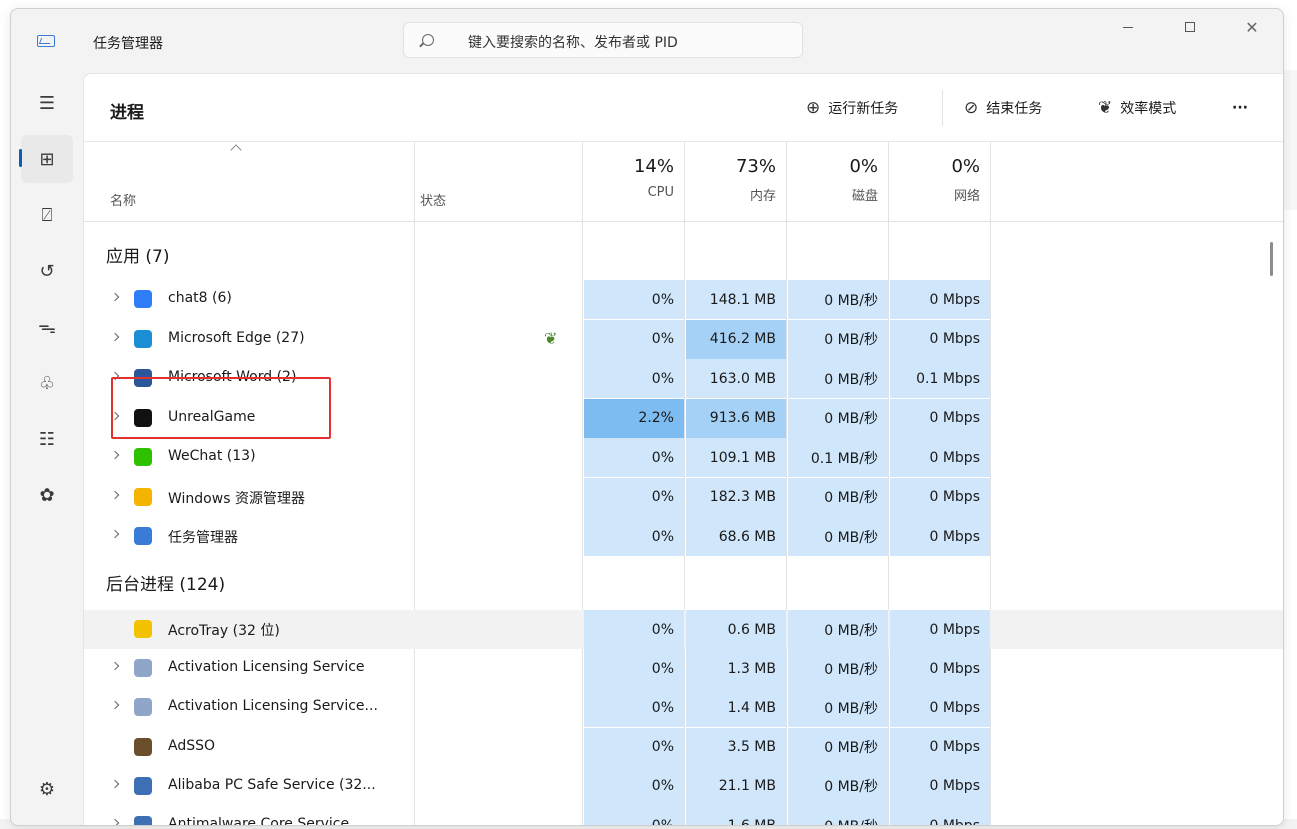  What do you see at coordinates (200, 298) in the screenshot?
I see `process-name: chat8 (6)` at bounding box center [200, 298].